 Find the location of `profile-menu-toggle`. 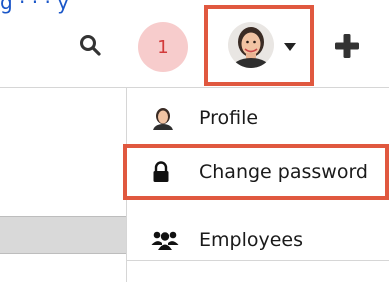

profile-menu-toggle is located at coordinates (259, 45).